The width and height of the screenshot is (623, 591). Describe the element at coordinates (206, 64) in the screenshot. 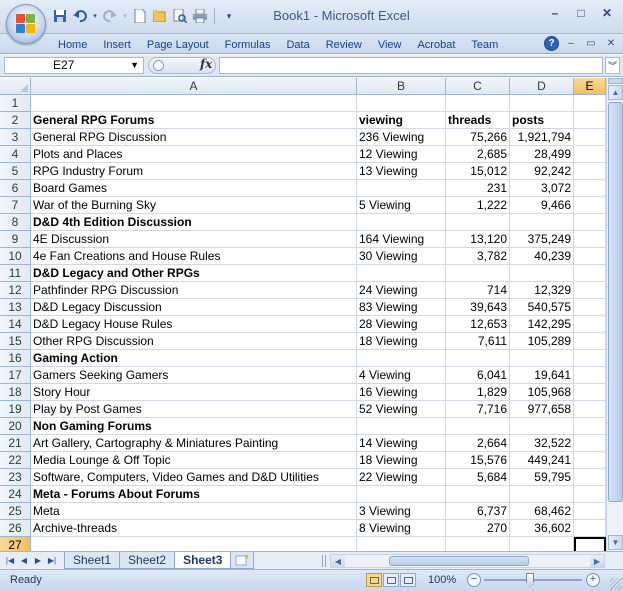

I see `insert-function-button: fx` at that location.